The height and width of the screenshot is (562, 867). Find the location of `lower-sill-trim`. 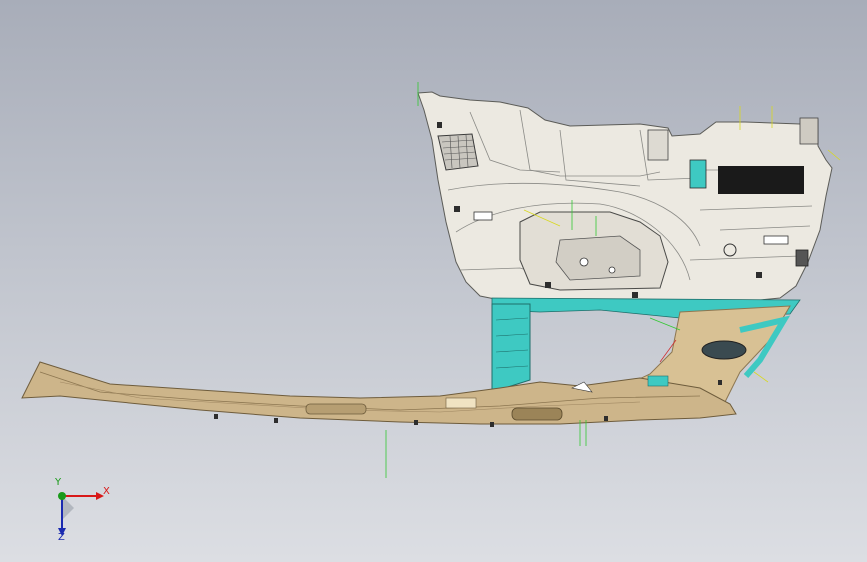

lower-sill-trim is located at coordinates (379, 394).